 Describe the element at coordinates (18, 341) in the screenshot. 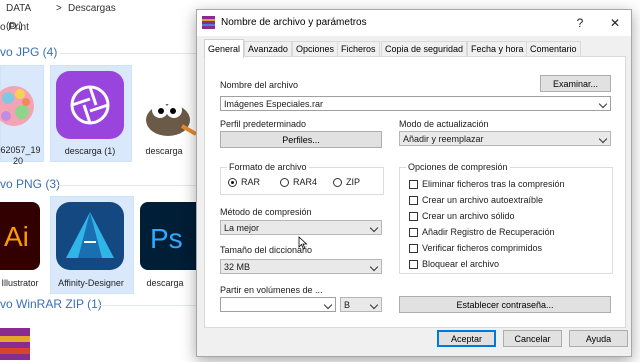

I see `winrar-archive-icon` at that location.